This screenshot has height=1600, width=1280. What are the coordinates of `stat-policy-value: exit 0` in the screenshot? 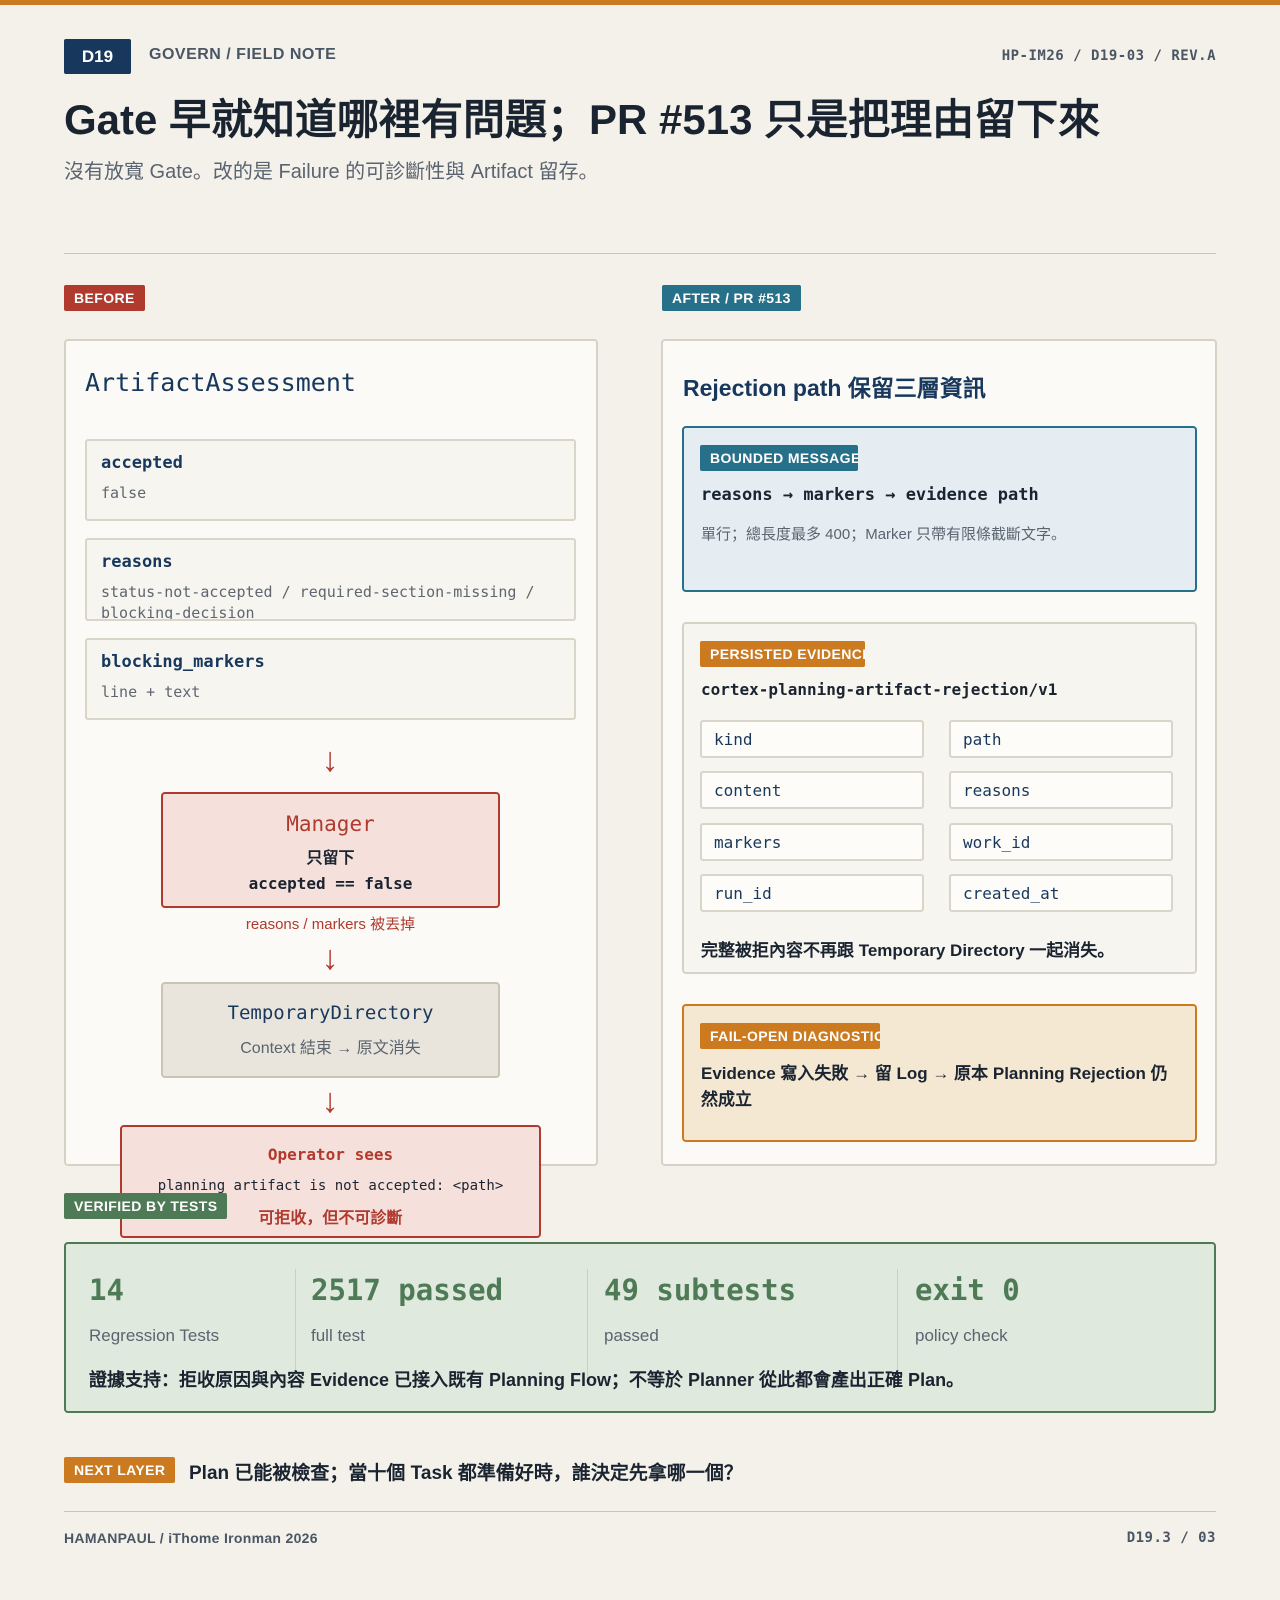 It's located at (967, 1290).